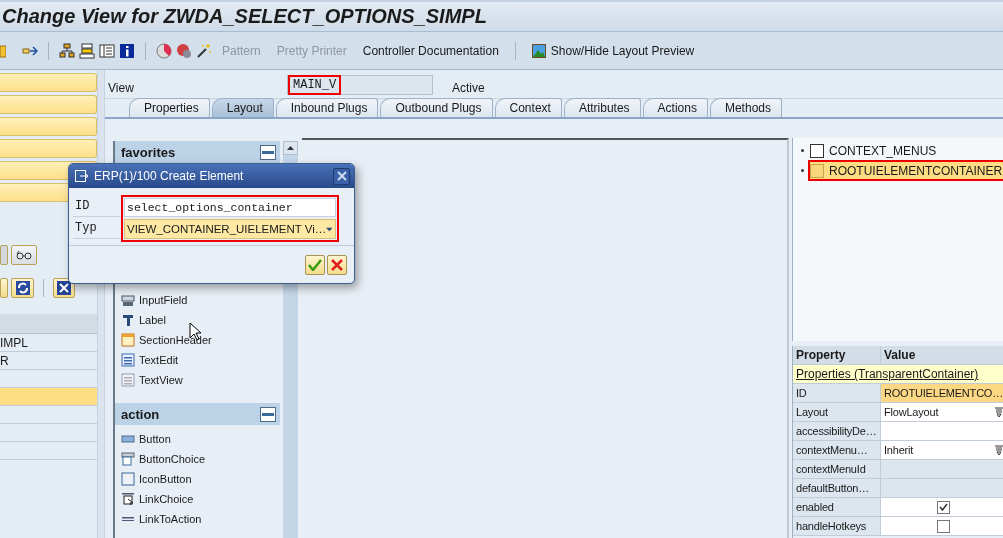 Image resolution: width=1003 pixels, height=538 pixels. What do you see at coordinates (528, 107) in the screenshot?
I see `tab: Context` at bounding box center [528, 107].